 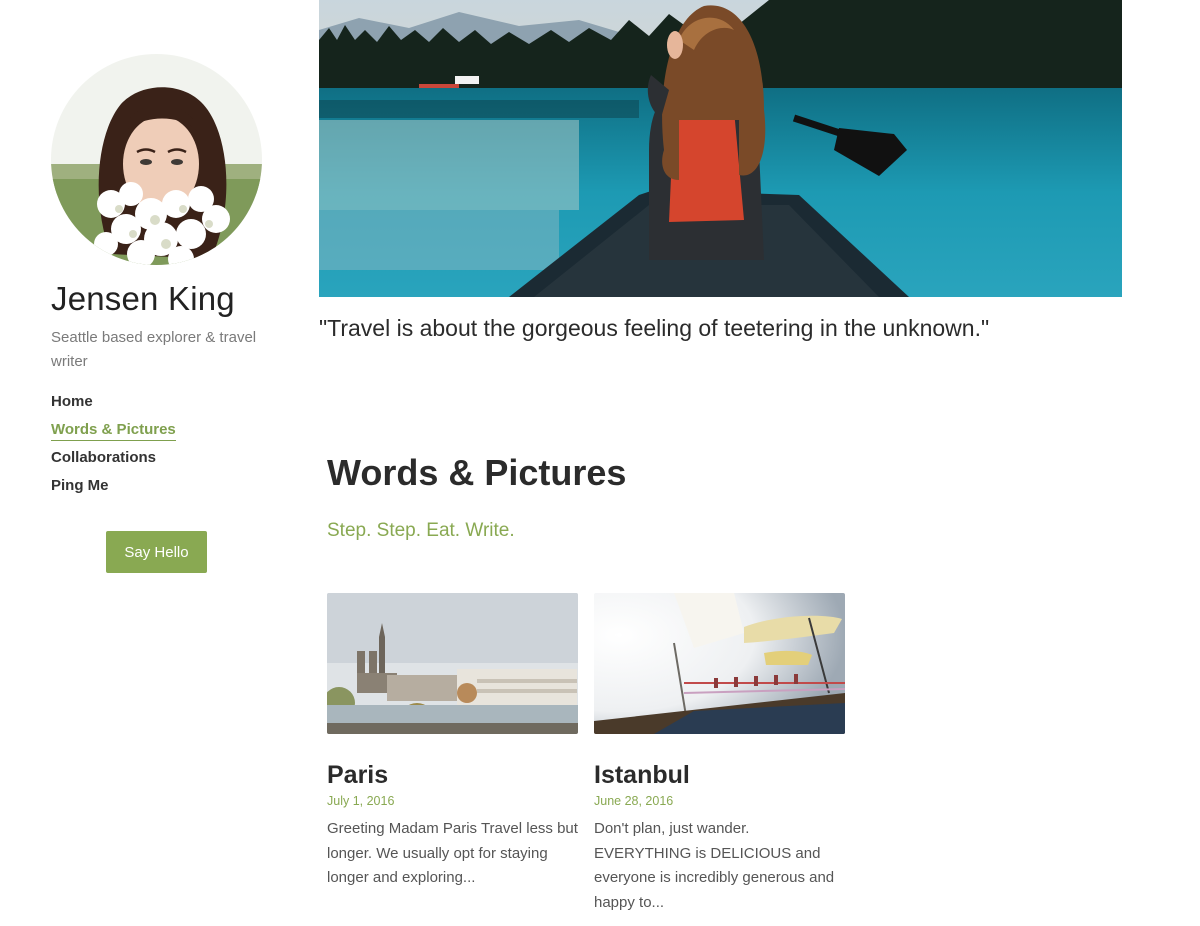 What do you see at coordinates (113, 406) in the screenshot?
I see `nav-item-home: Home` at bounding box center [113, 406].